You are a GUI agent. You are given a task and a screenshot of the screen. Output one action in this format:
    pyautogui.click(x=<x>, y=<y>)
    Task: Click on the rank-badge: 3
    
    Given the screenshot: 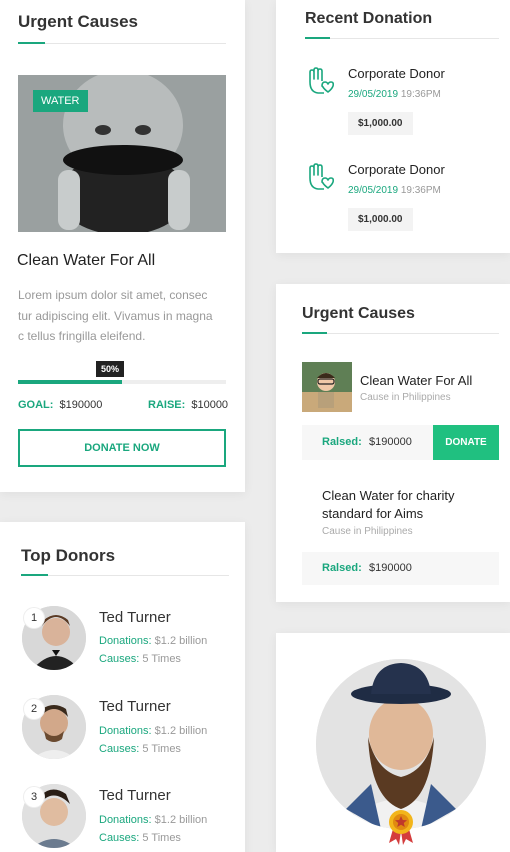 What is the action you would take?
    pyautogui.click(x=34, y=797)
    